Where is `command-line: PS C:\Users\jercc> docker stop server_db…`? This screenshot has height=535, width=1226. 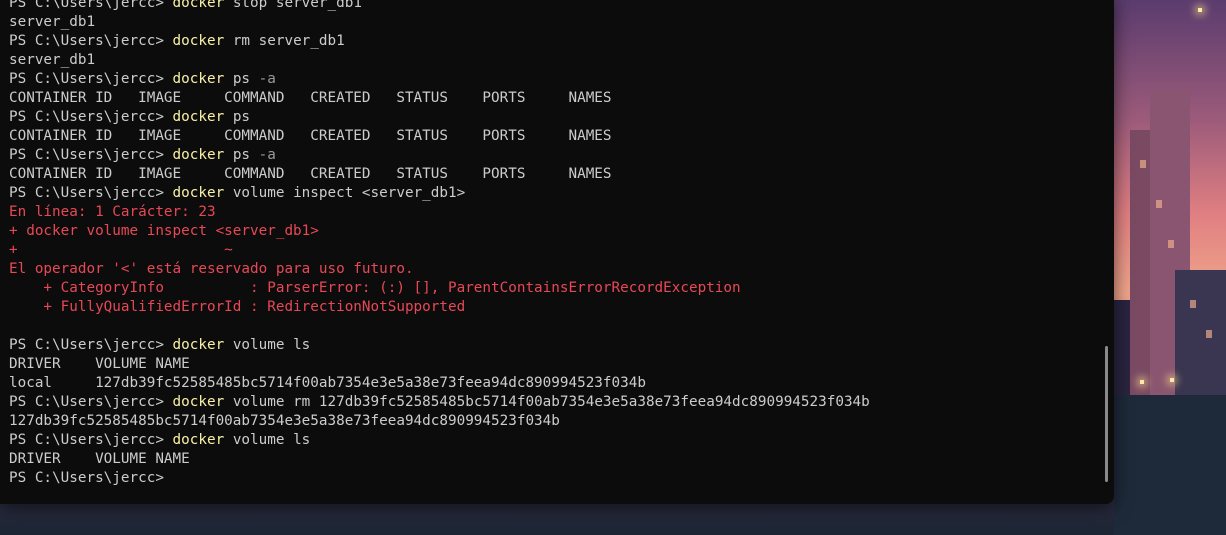
command-line: PS C:\Users\jercc> docker stop server_db… is located at coordinates (439, 6).